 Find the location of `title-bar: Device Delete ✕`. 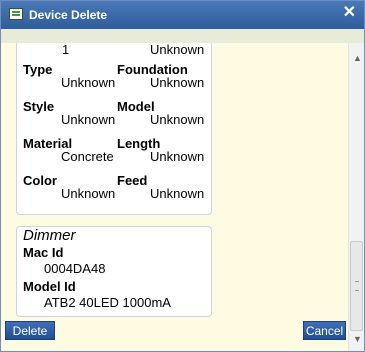

title-bar: Device Delete ✕ is located at coordinates (182, 15).